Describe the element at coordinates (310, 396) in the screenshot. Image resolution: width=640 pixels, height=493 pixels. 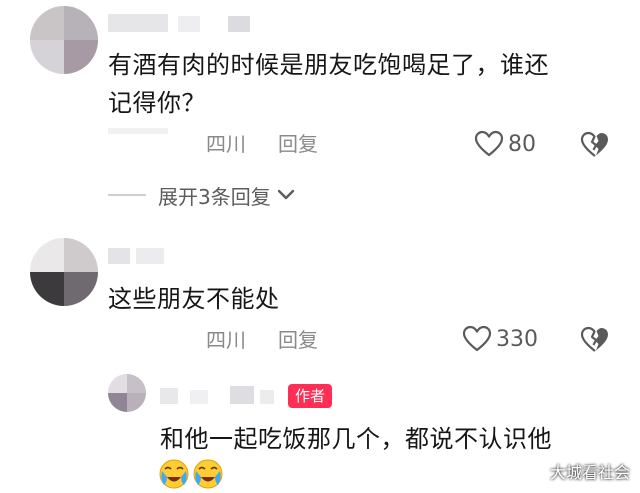
I see `author-badge: 作者` at that location.